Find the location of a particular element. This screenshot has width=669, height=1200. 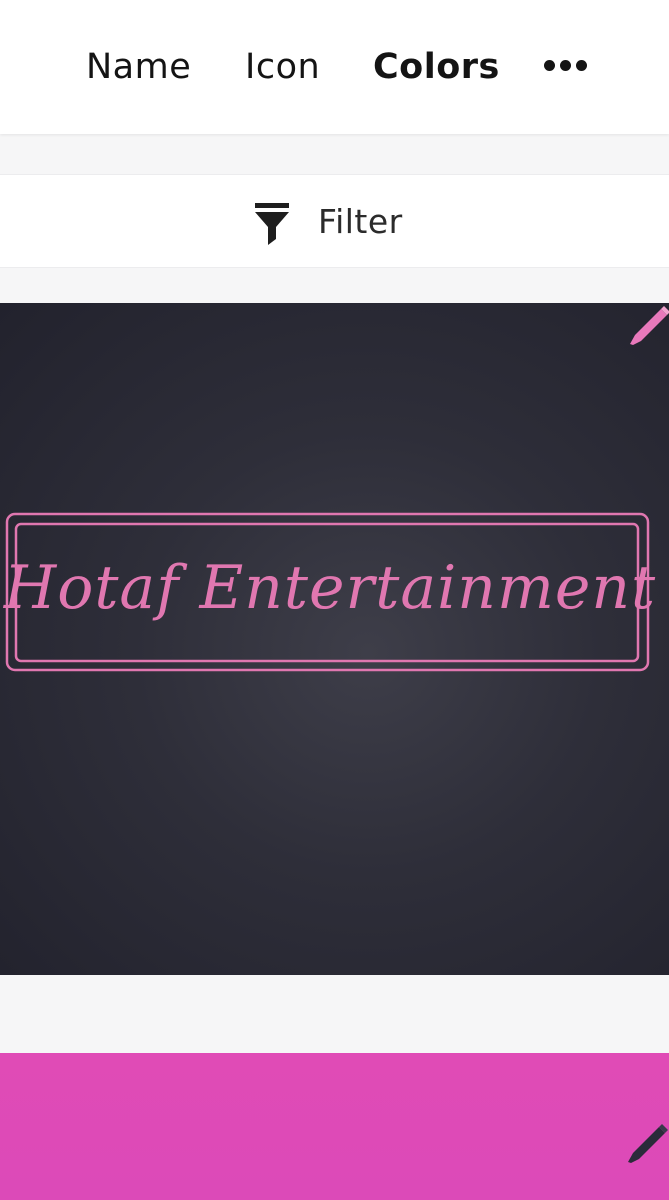

color-card-magenta is located at coordinates (334, 1126).